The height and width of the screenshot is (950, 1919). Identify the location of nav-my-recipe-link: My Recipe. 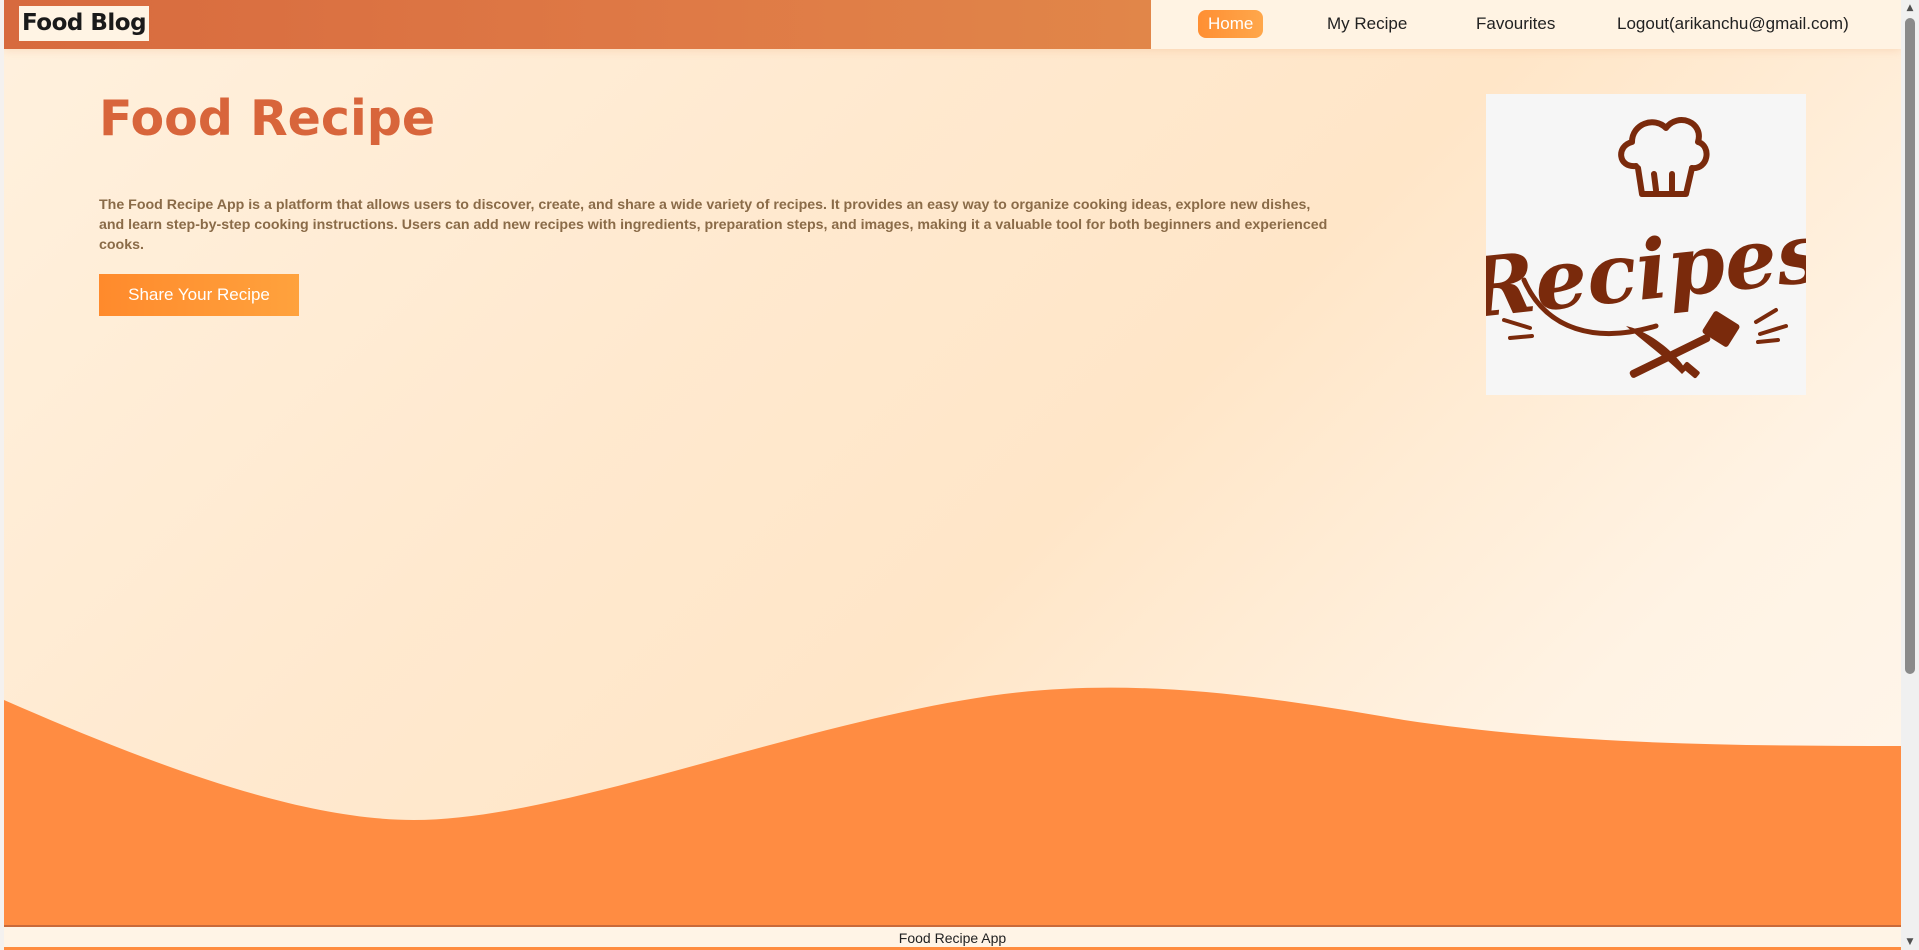
(1367, 24).